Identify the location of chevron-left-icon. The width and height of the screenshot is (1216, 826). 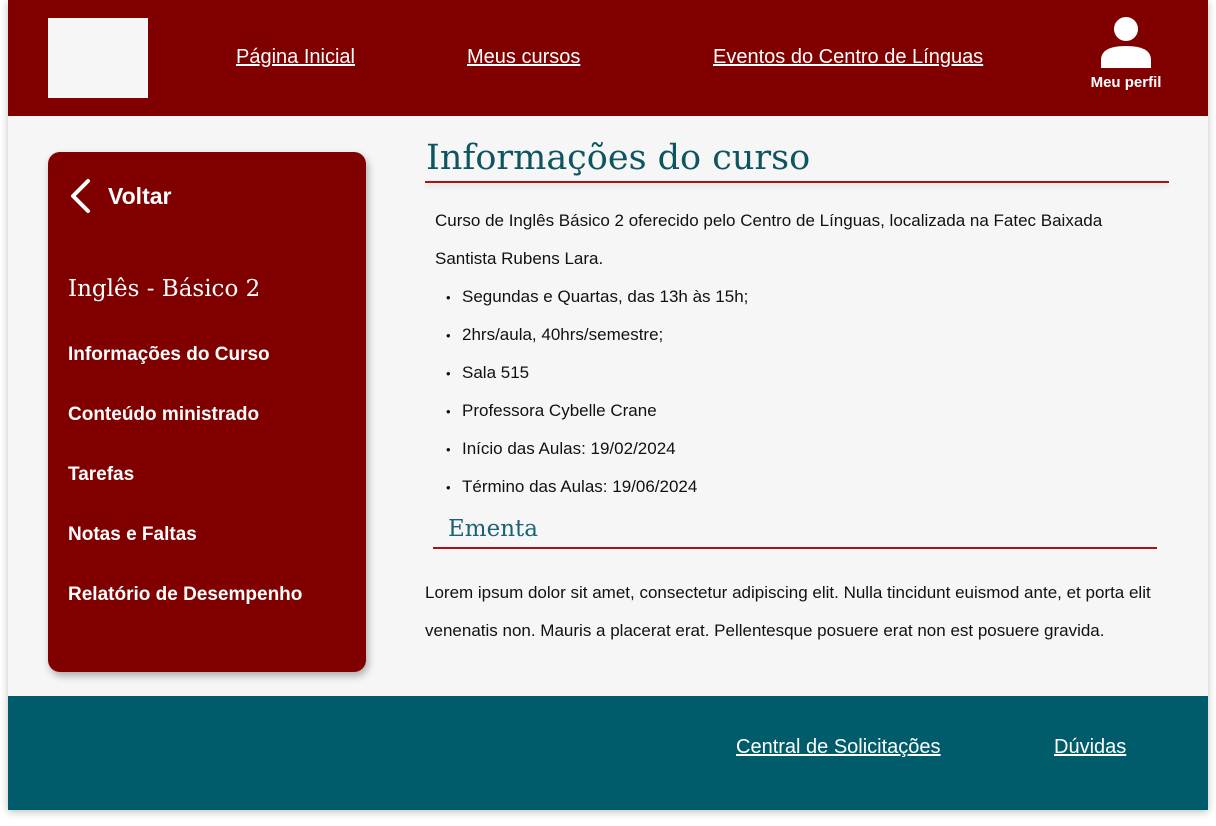
(80, 196).